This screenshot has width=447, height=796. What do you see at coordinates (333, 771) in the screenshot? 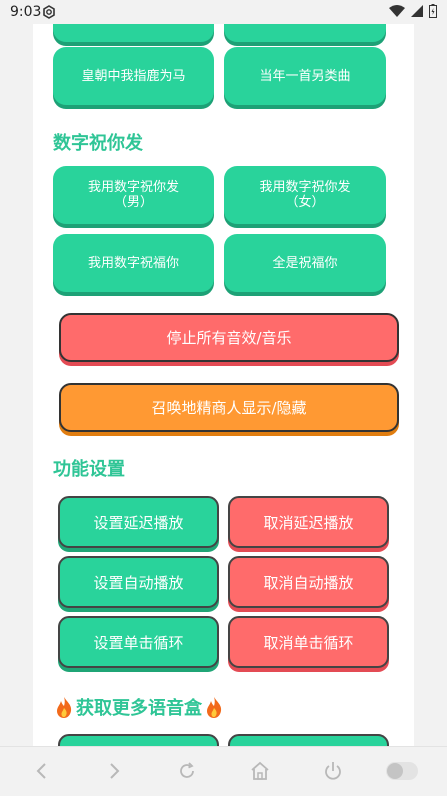
I see `power-icon` at bounding box center [333, 771].